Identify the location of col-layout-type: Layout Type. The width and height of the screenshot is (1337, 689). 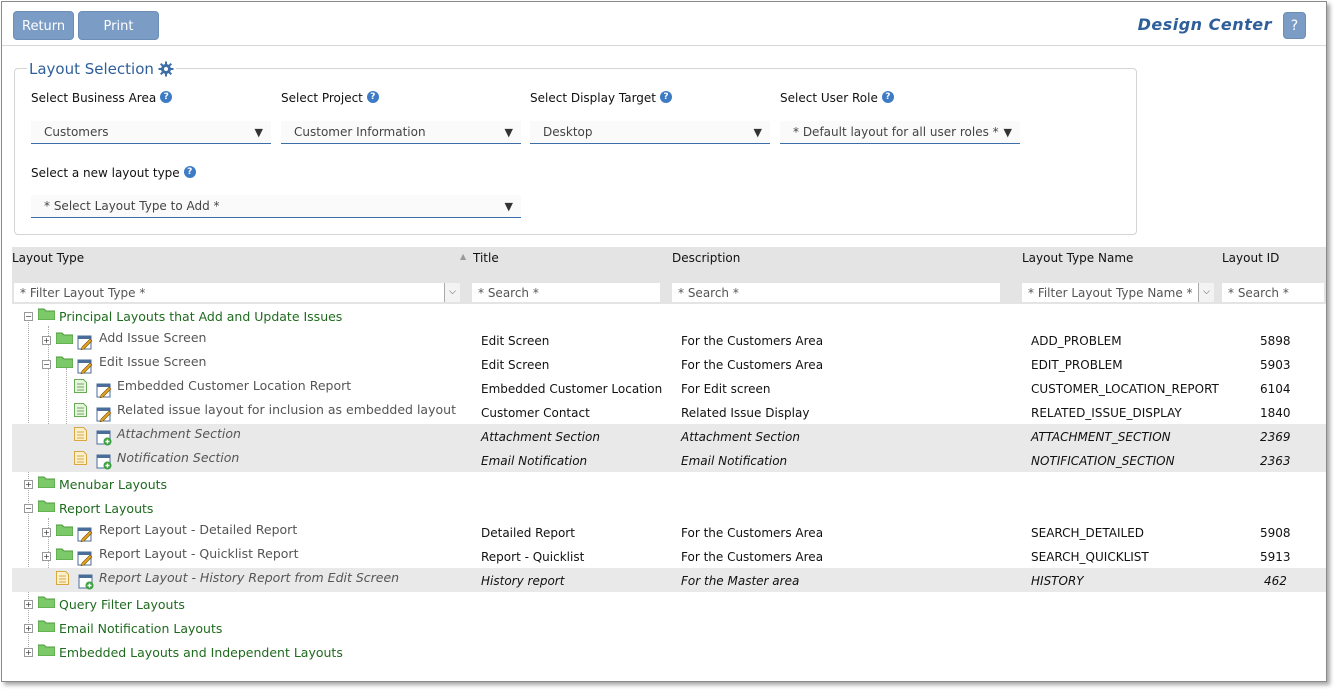
(48, 258).